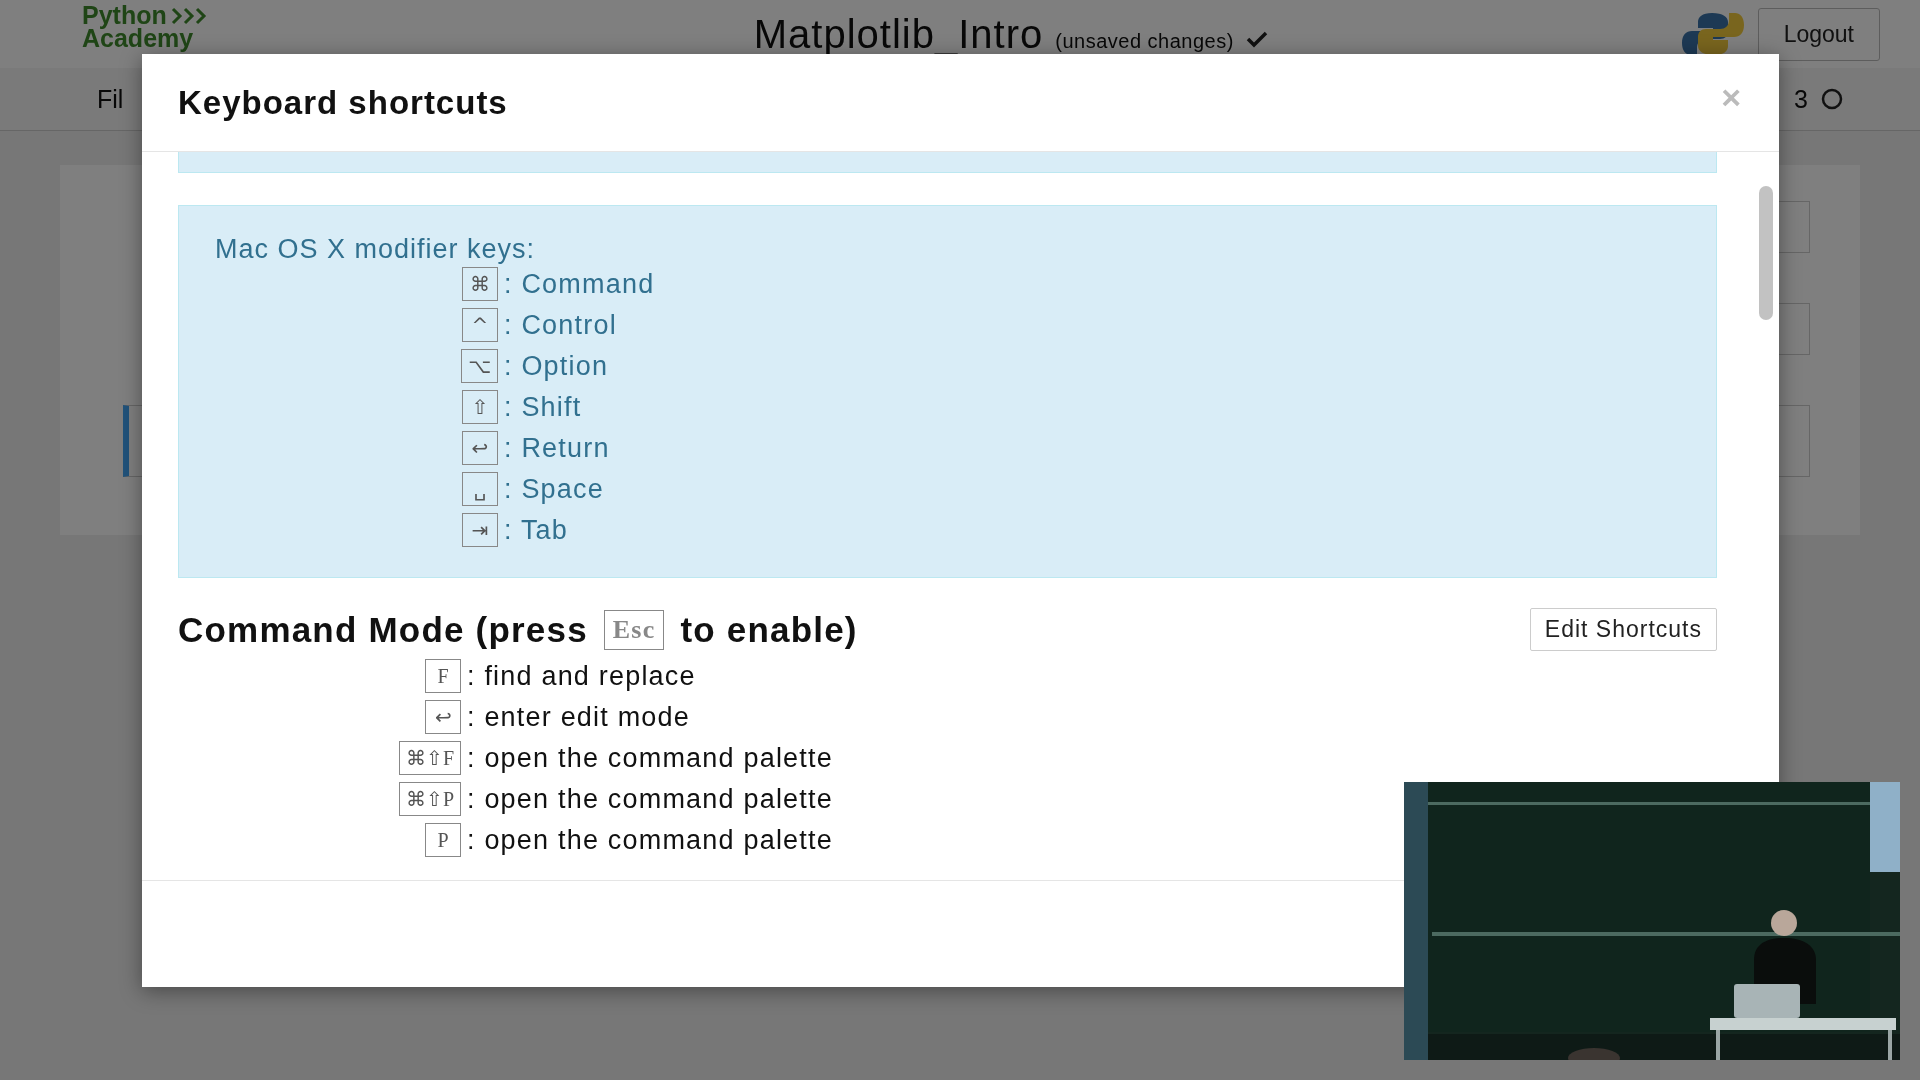 This screenshot has width=1920, height=1080. I want to click on kernel-name: 3, so click(1801, 99).